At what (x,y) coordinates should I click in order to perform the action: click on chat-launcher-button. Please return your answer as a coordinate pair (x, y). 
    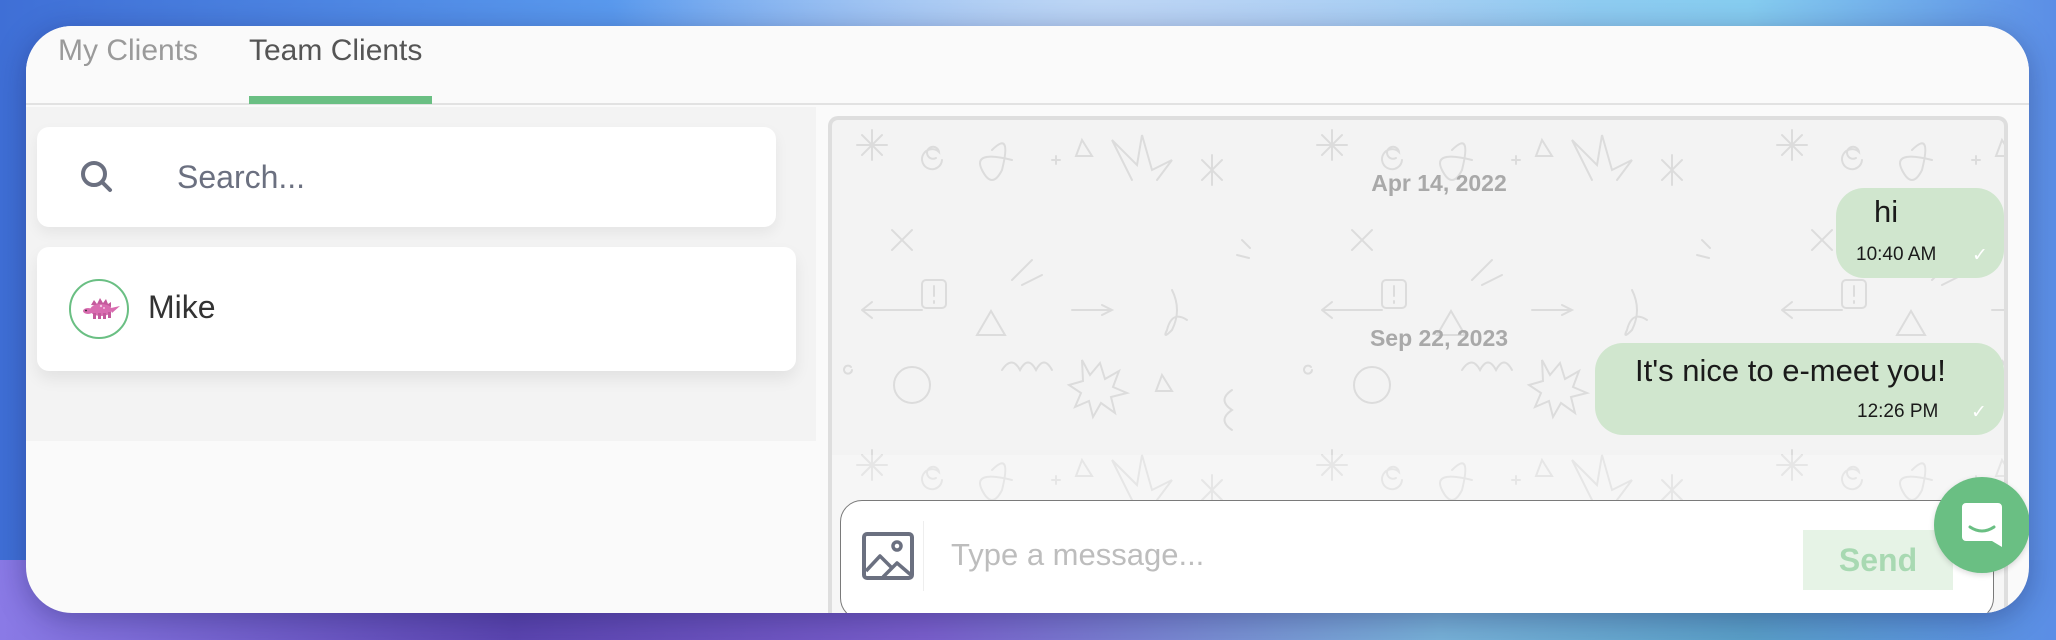
    Looking at the image, I should click on (1981, 525).